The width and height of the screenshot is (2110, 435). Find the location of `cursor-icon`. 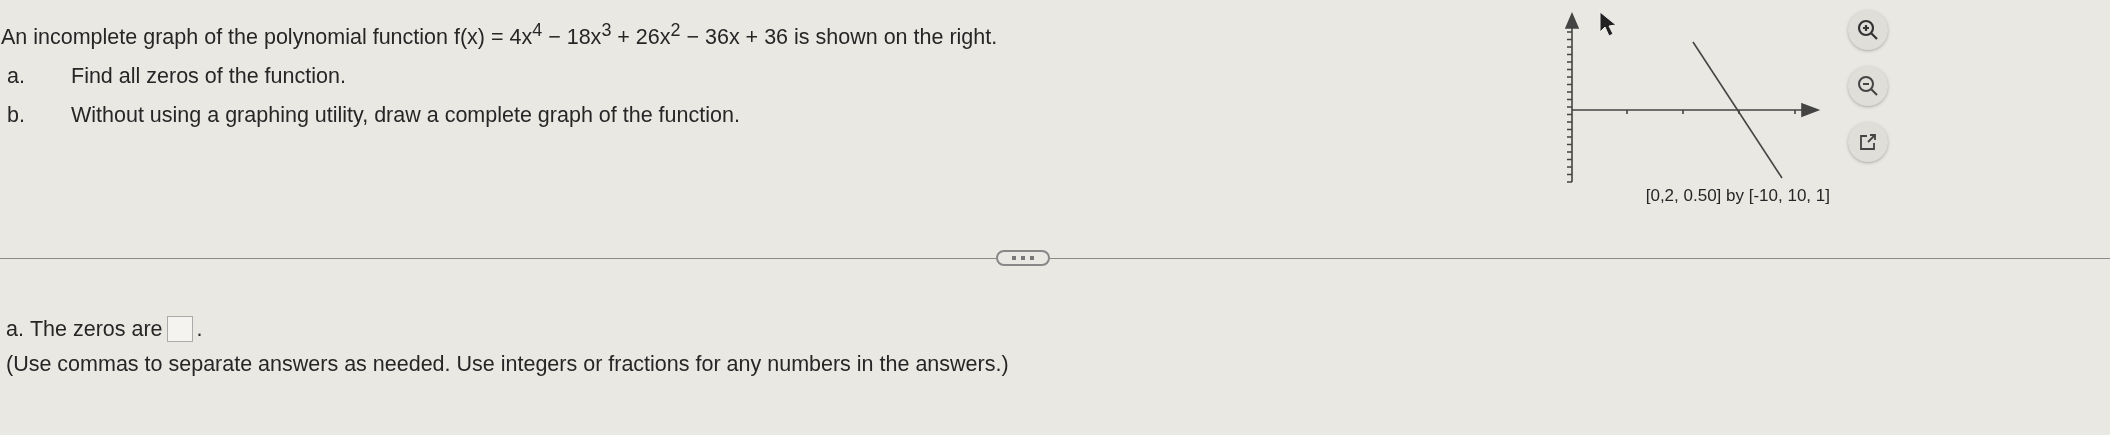

cursor-icon is located at coordinates (1608, 24).